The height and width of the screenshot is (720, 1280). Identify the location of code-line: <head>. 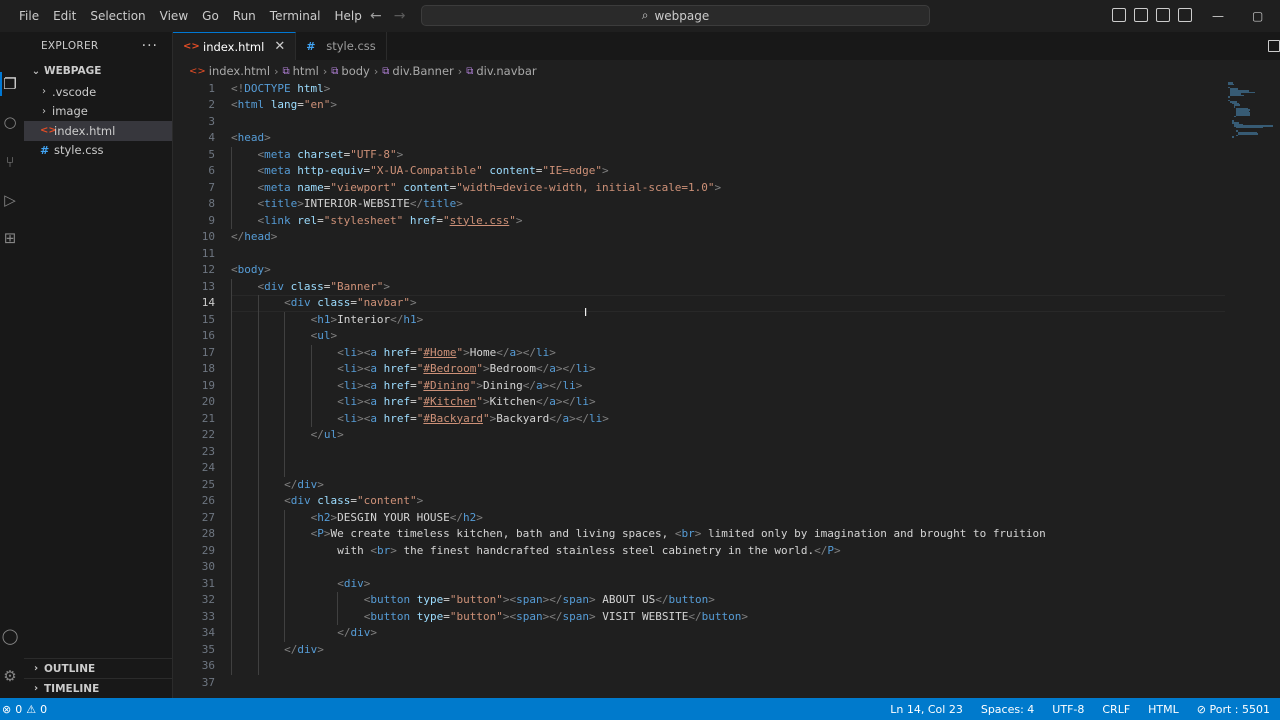
(251, 138).